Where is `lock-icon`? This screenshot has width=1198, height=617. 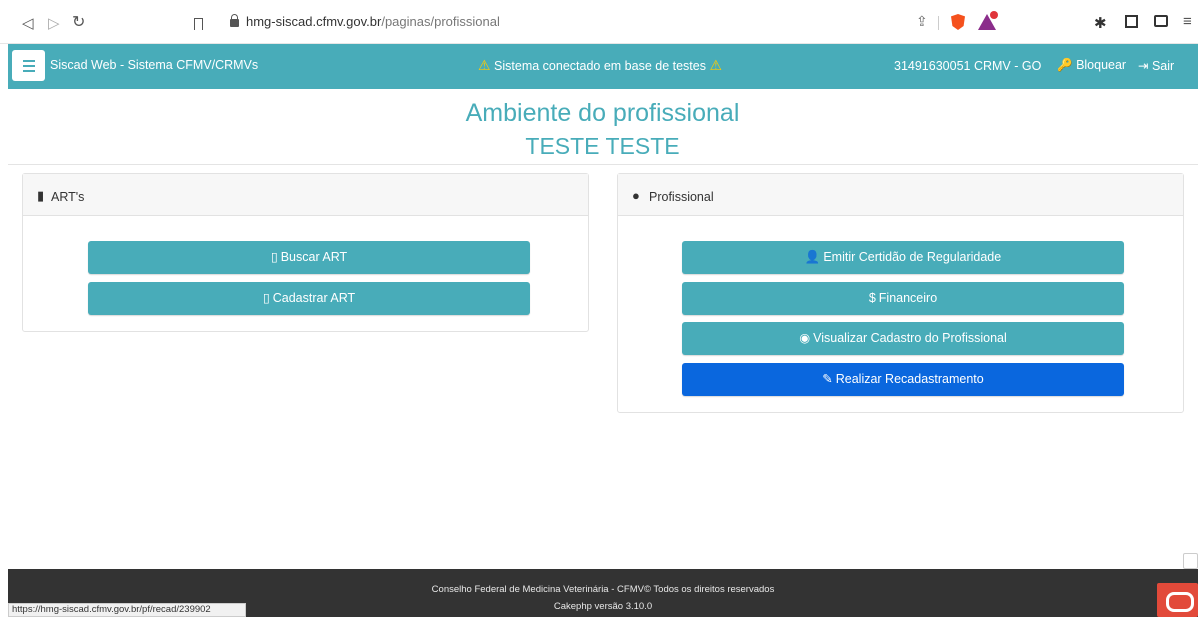
lock-icon is located at coordinates (234, 20).